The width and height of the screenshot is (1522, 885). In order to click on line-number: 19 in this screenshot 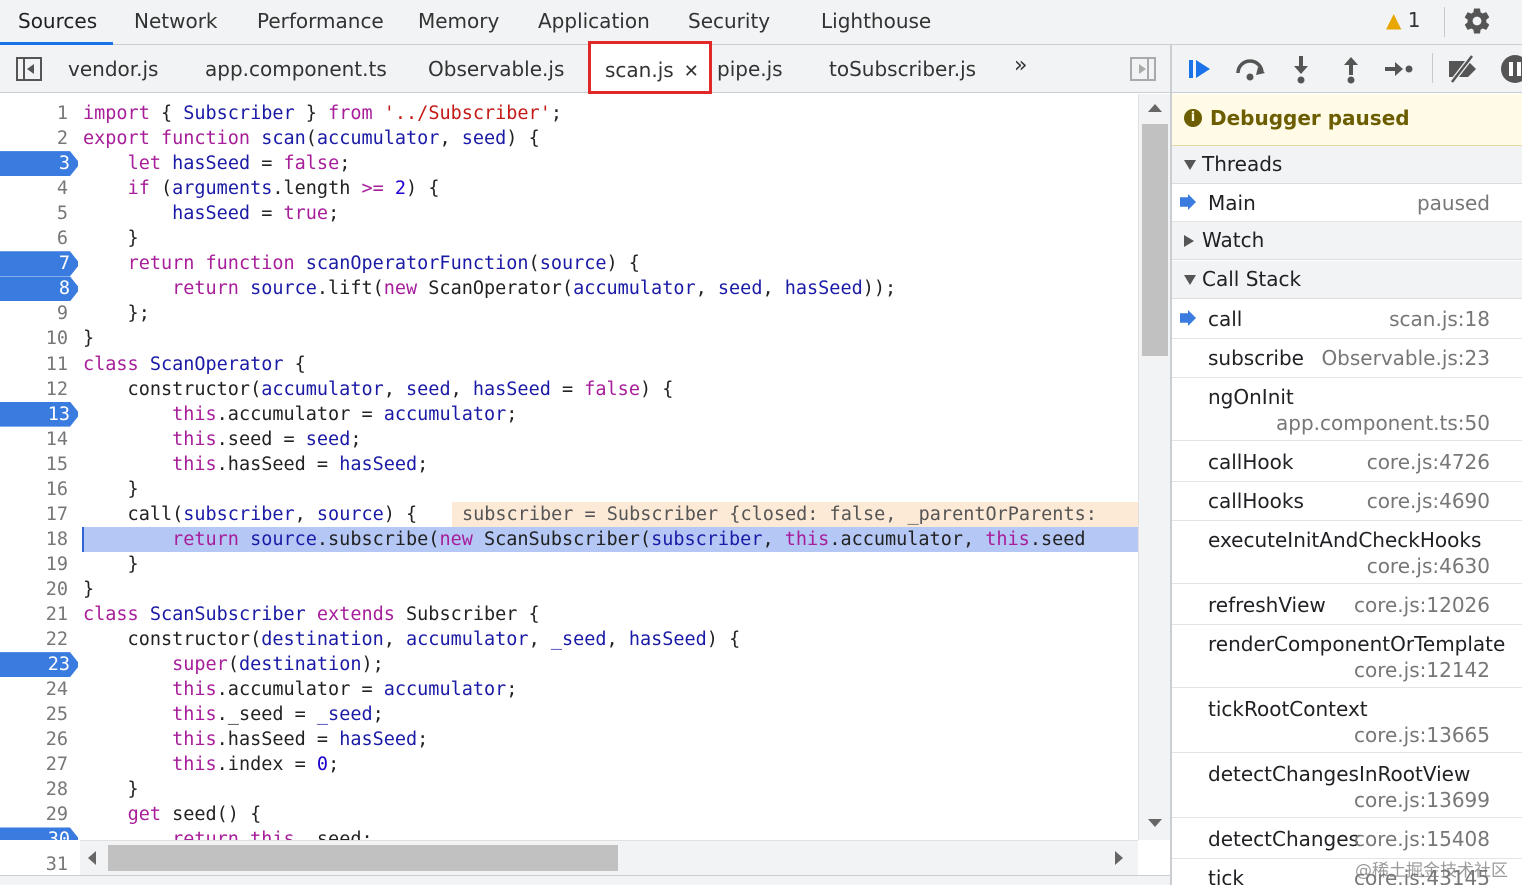, I will do `click(38, 564)`.